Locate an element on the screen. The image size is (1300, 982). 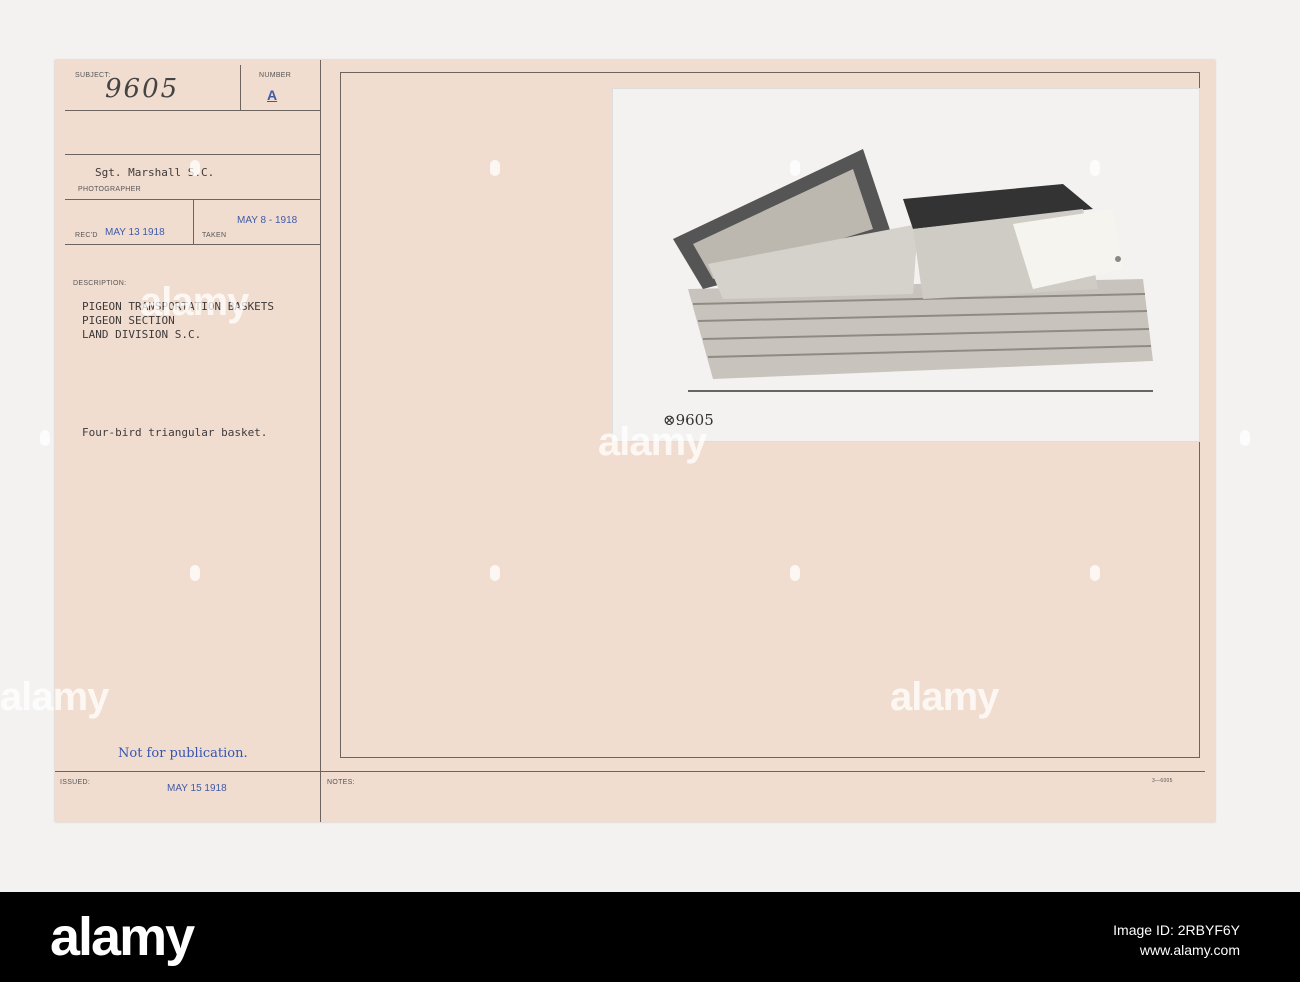
recd-label: REC'D is located at coordinates (86, 235).